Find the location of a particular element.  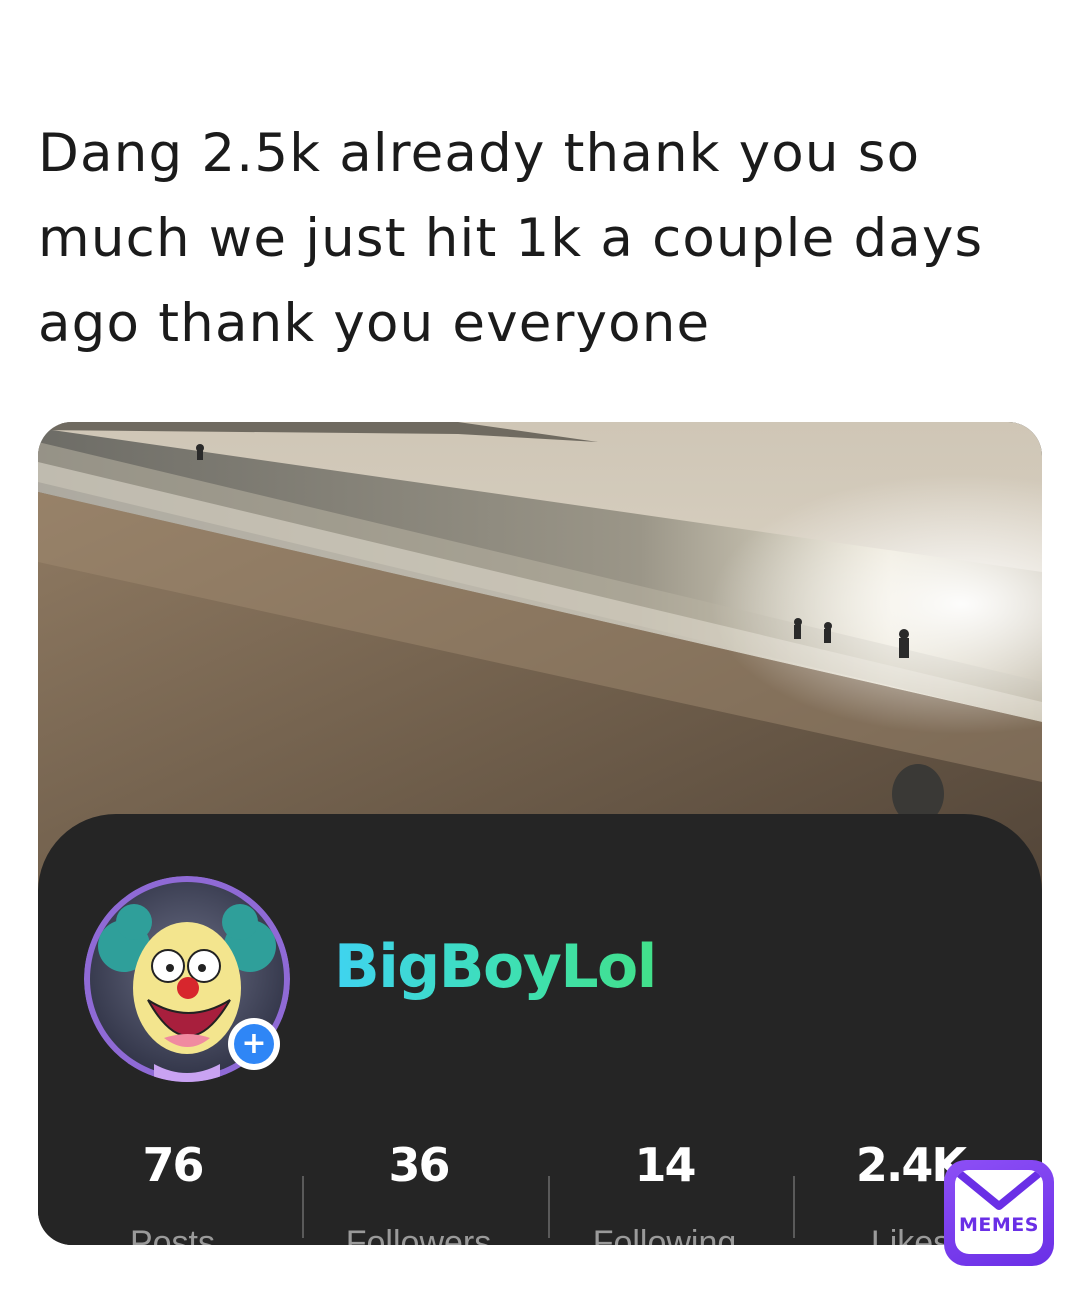

stat-posts-label: Posts is located at coordinates (172, 1234).